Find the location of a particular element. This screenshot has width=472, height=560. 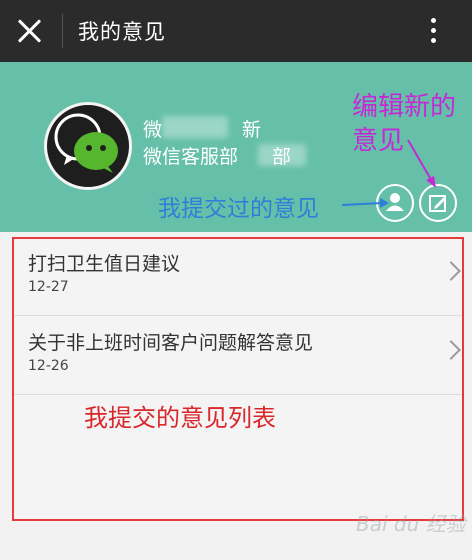

feedback-date: 12-27 is located at coordinates (48, 287).